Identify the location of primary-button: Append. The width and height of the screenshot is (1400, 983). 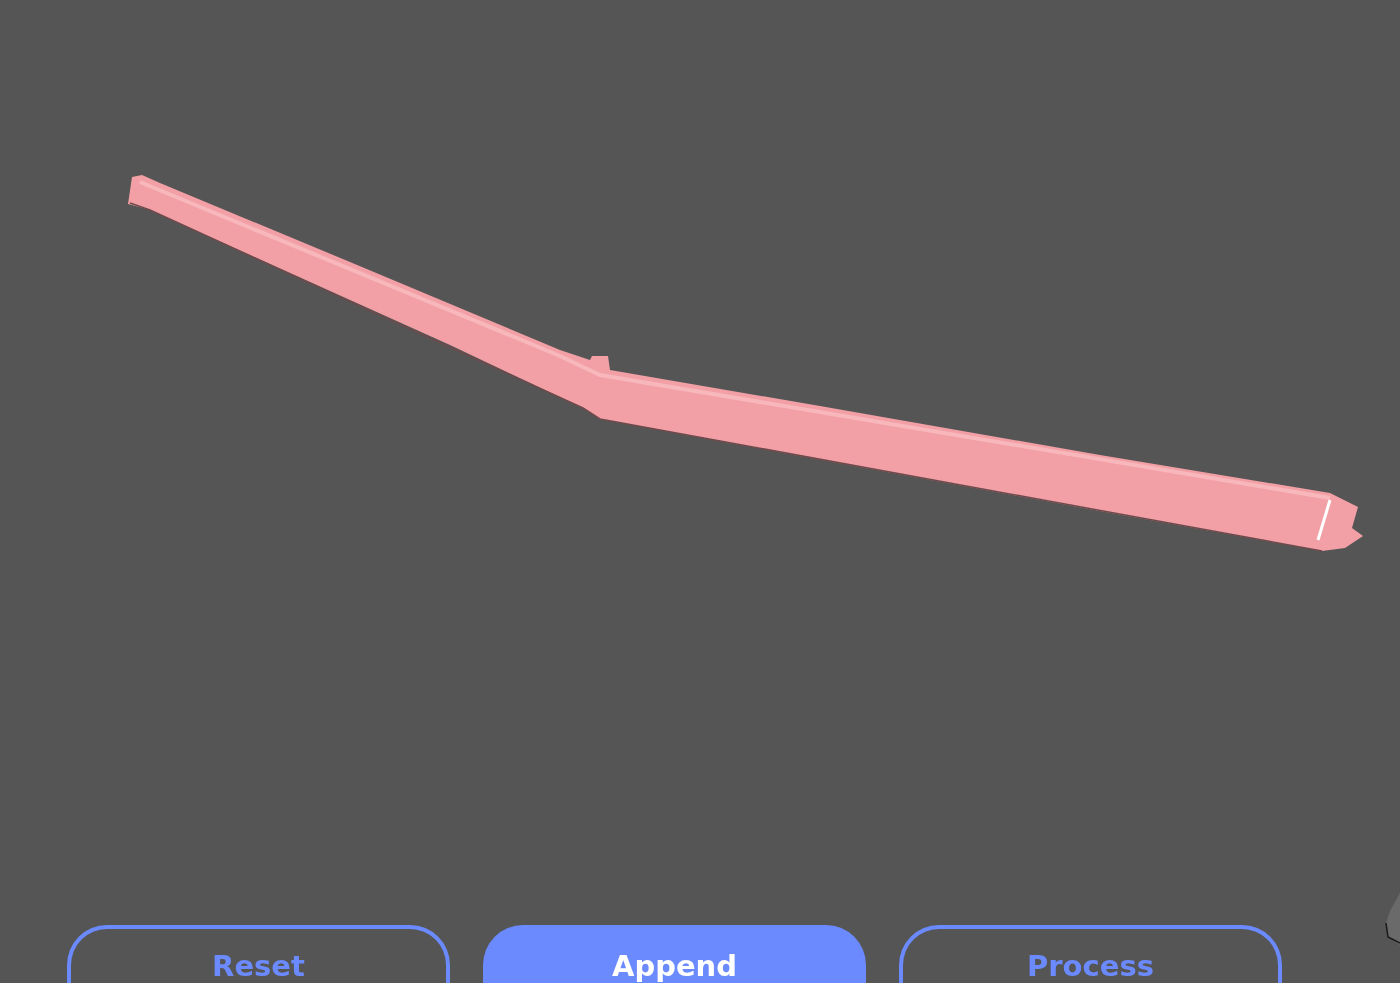
(674, 954).